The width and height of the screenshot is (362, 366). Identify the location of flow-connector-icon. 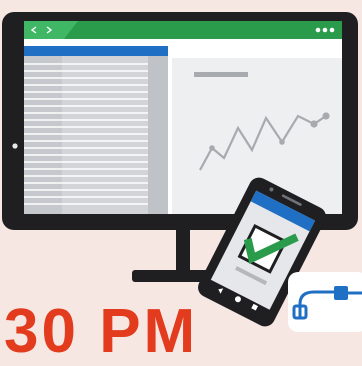
(325, 302).